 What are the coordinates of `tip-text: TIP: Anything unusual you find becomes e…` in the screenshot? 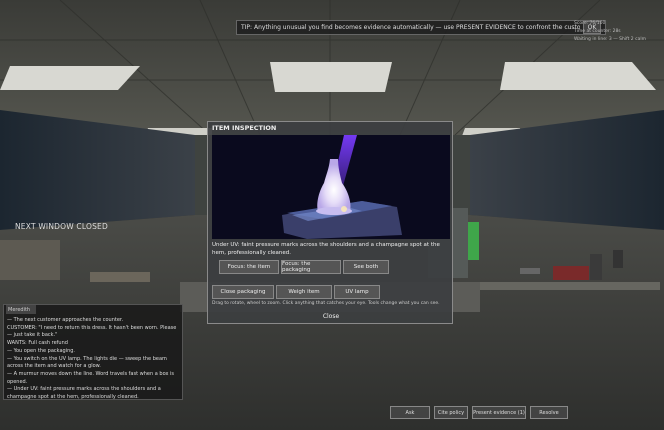 It's located at (410, 27).